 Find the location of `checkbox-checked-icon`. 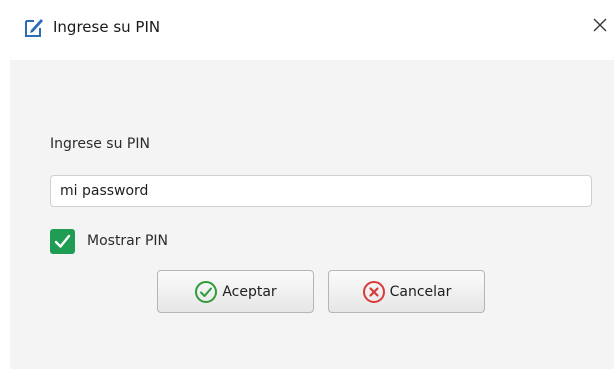

checkbox-checked-icon is located at coordinates (62, 241).